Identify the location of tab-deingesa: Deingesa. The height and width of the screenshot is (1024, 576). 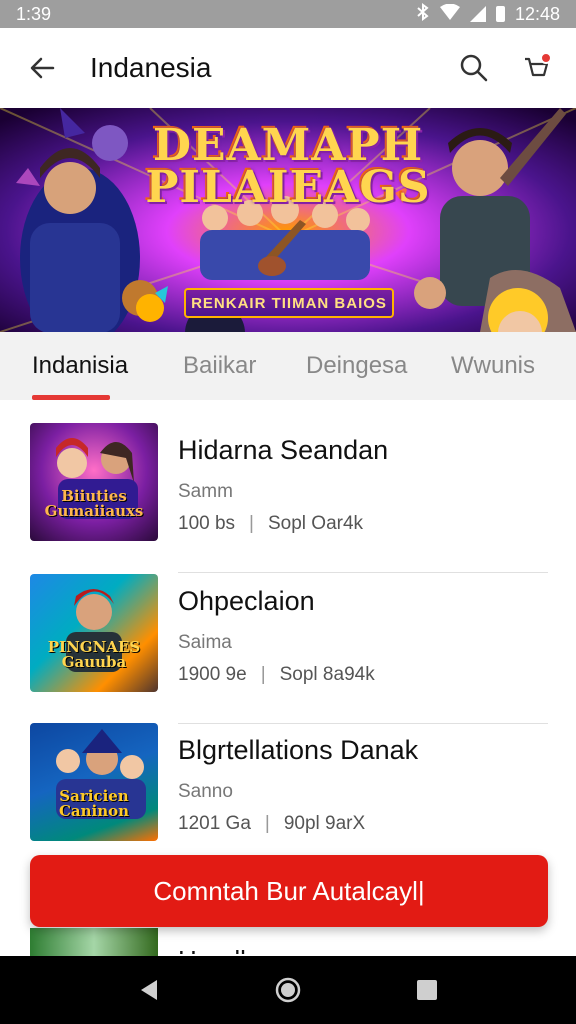
(356, 366).